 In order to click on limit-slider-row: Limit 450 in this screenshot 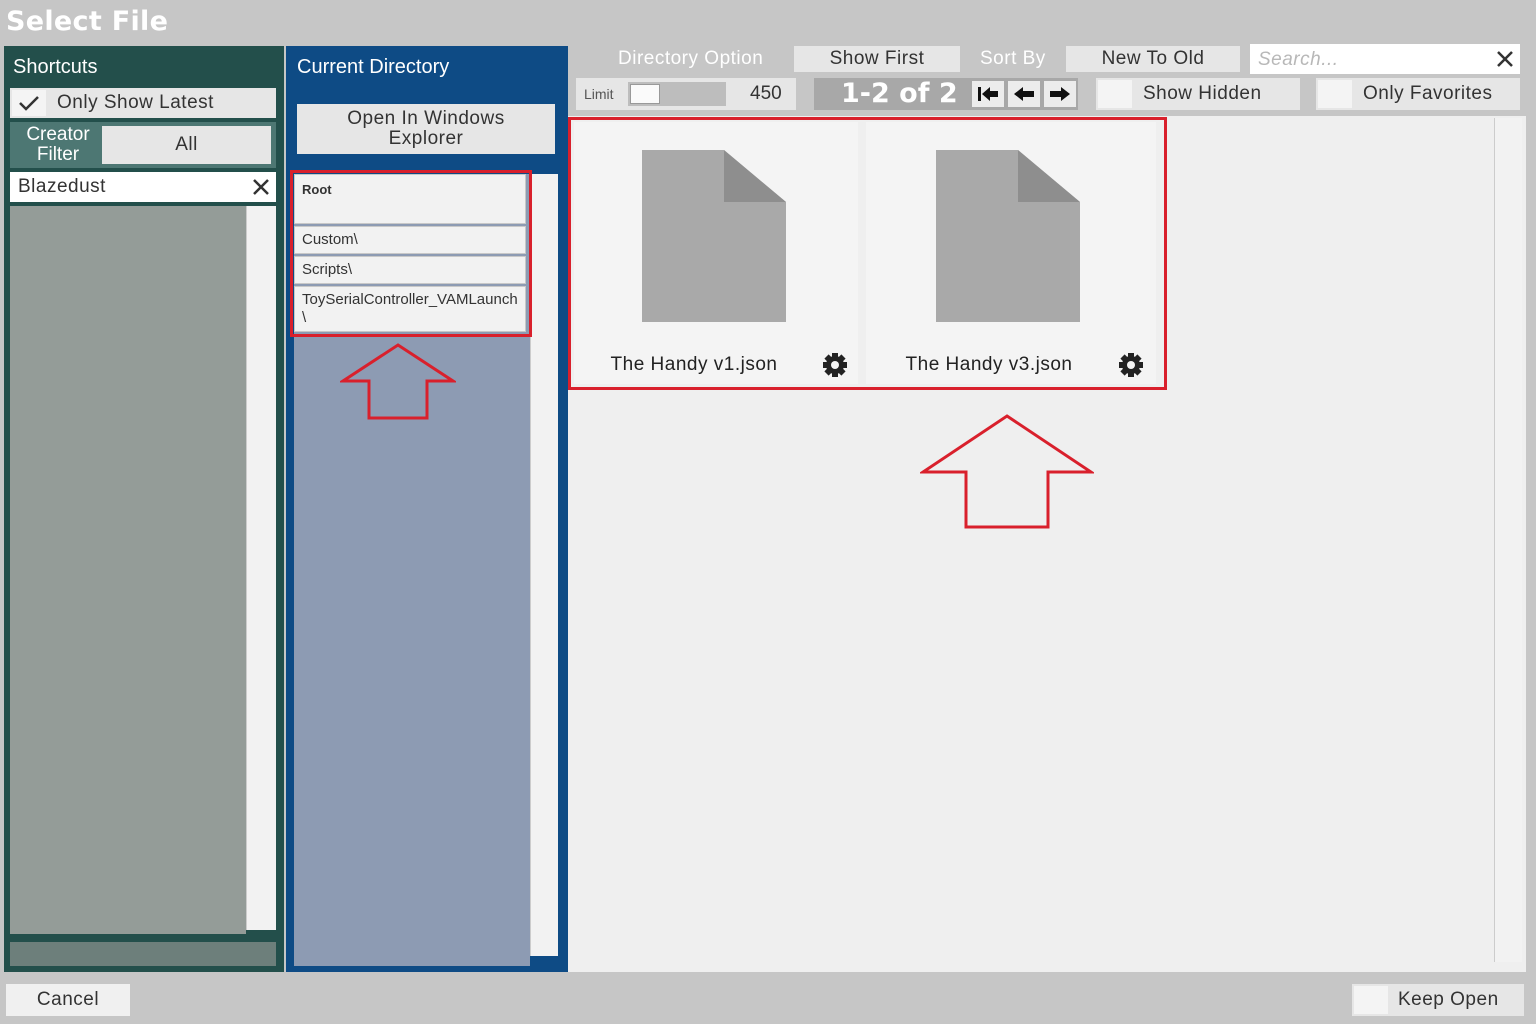, I will do `click(686, 94)`.